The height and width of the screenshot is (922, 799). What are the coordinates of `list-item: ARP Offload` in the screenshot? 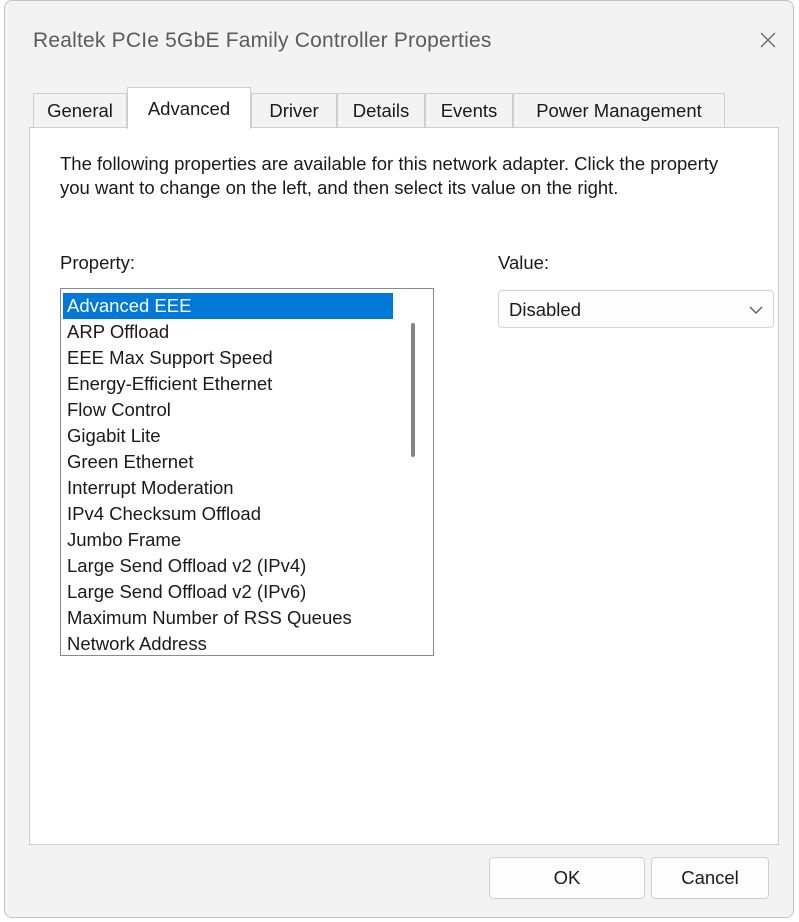 It's located at (228, 332).